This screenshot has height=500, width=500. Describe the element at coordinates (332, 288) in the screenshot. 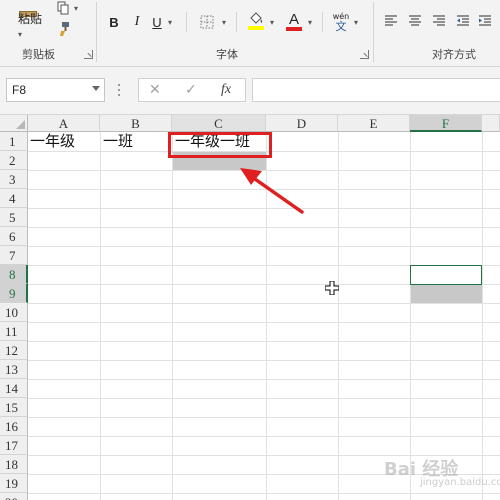

I see `cell-cursor-icon` at that location.